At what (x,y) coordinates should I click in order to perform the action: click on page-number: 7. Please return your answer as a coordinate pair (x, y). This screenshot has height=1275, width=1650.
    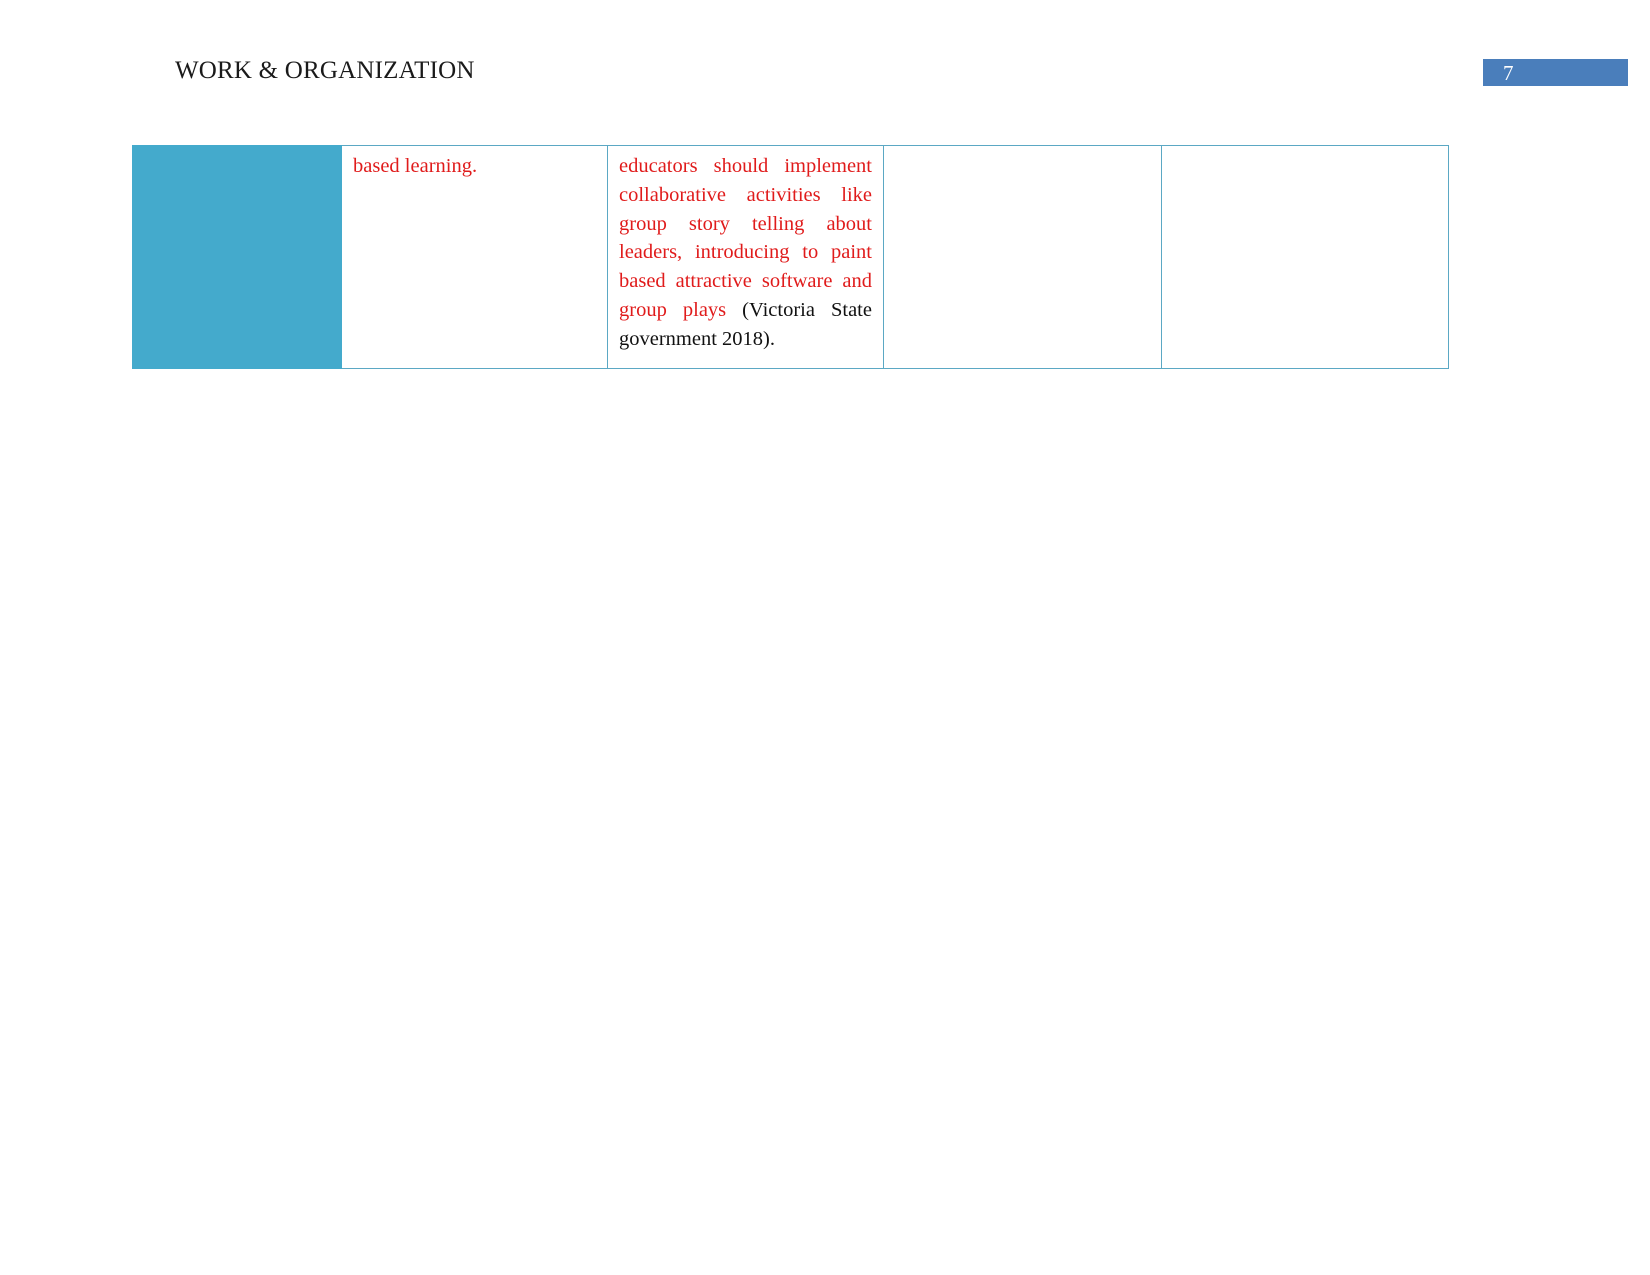
    Looking at the image, I should click on (1508, 73).